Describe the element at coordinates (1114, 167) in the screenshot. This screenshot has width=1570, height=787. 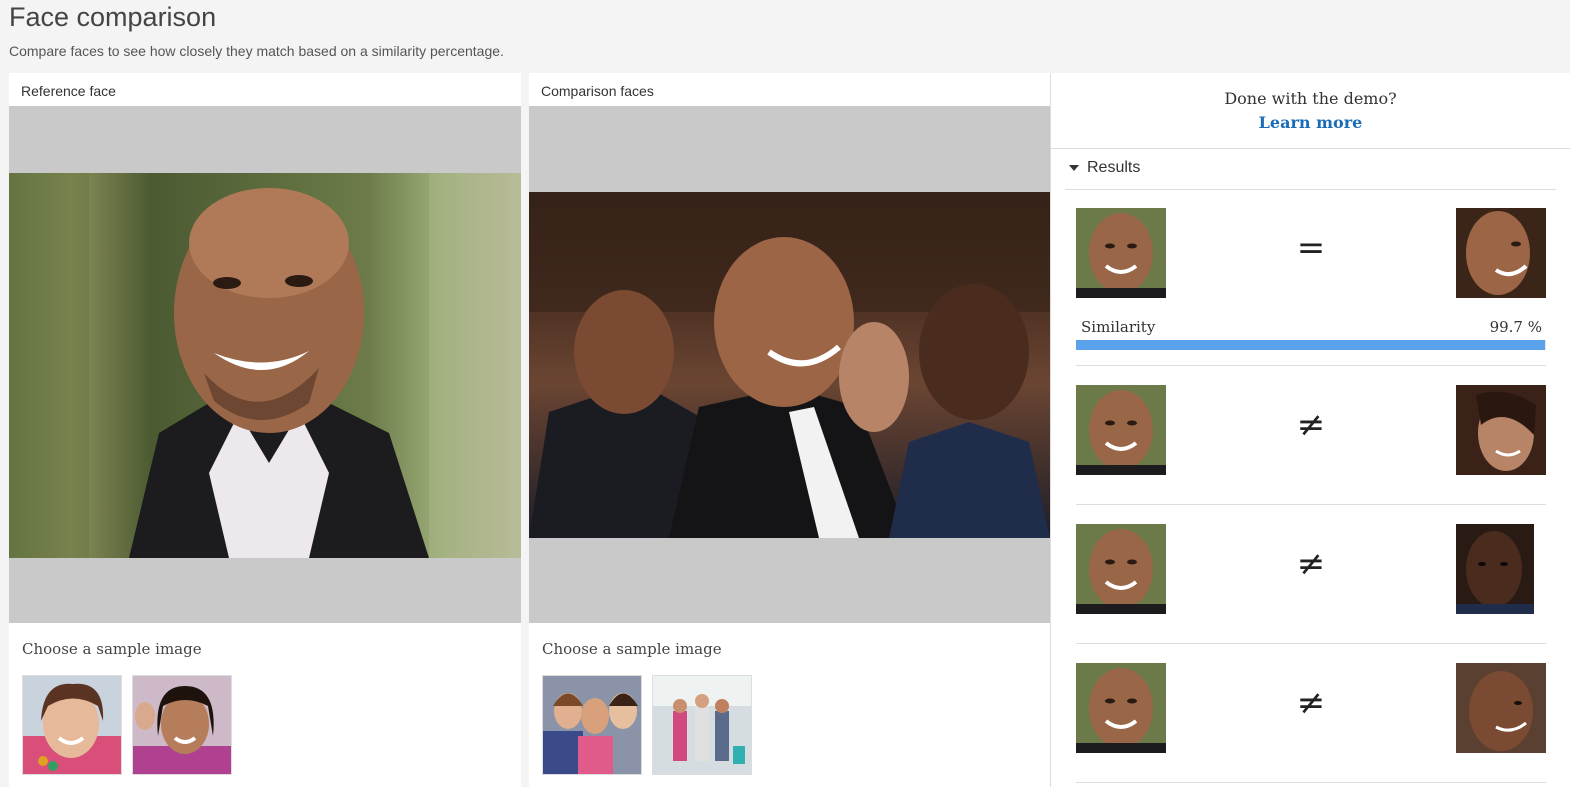
I see `results-header-label: Results` at that location.